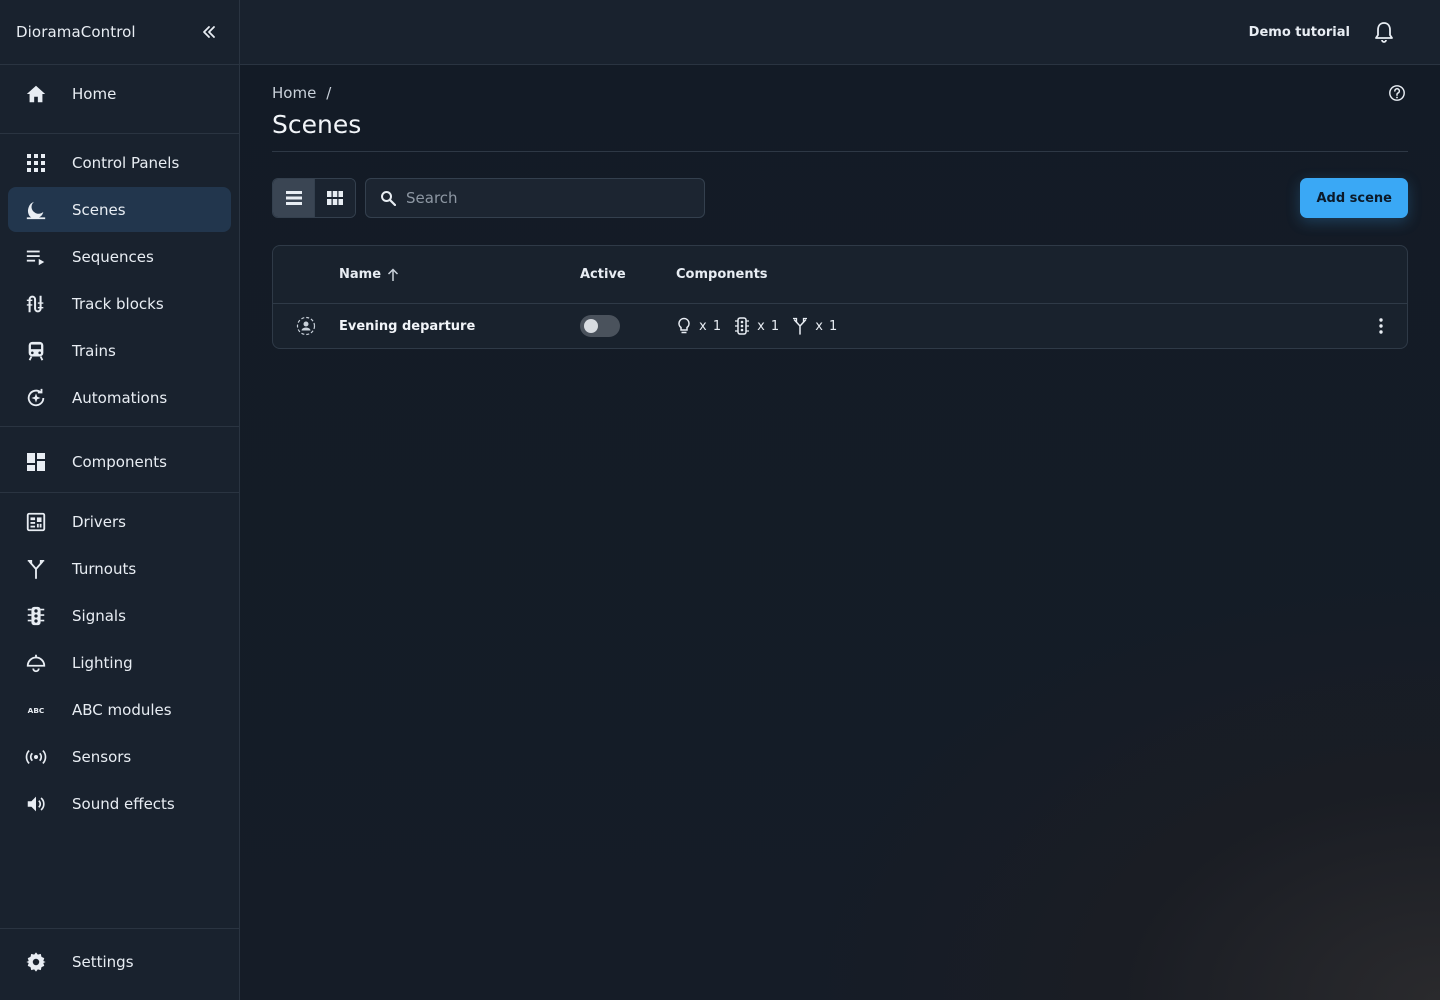 The height and width of the screenshot is (1000, 1440). I want to click on sidebar-item-sensors: Sensors, so click(119, 756).